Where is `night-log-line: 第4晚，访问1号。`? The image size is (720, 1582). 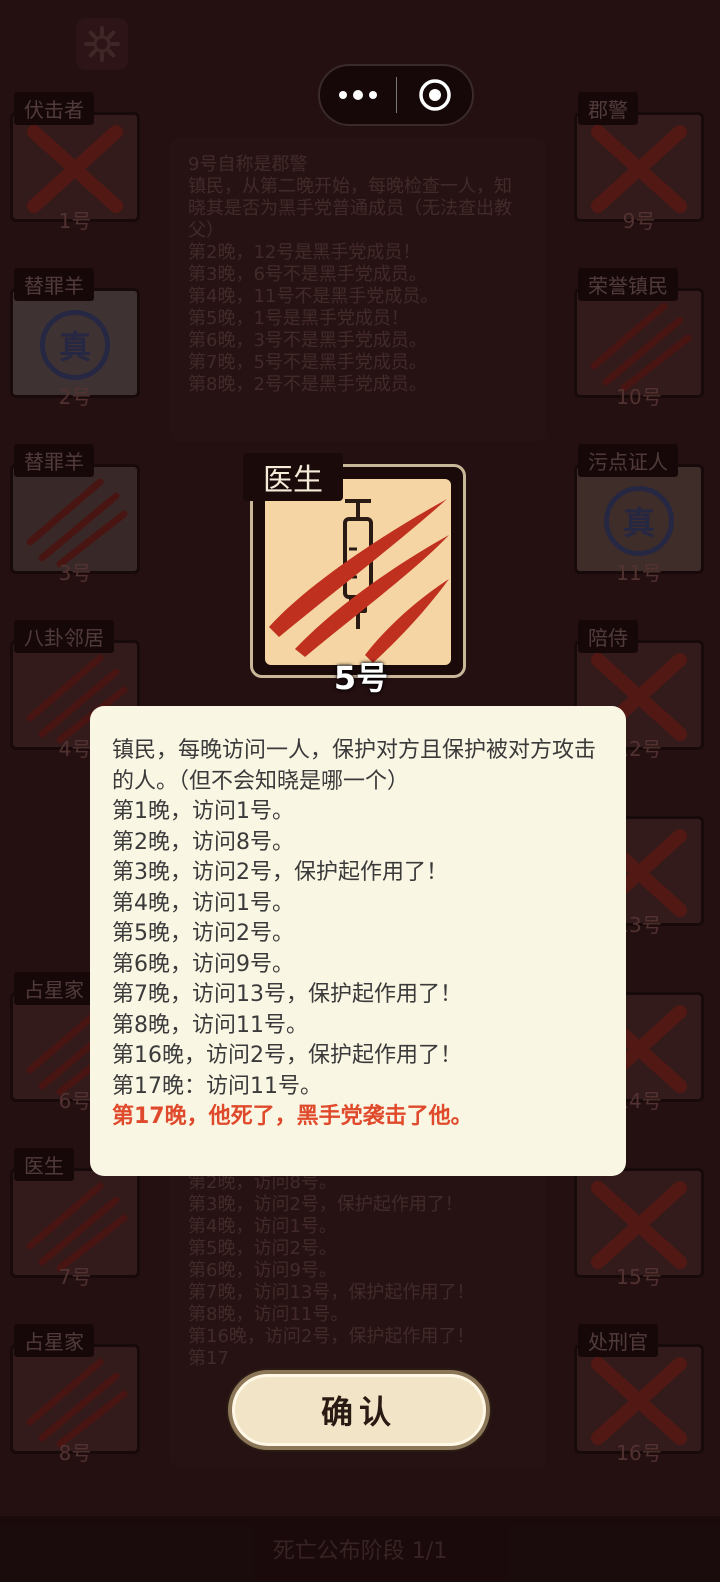
night-log-line: 第4晚，访问1号。 is located at coordinates (203, 903).